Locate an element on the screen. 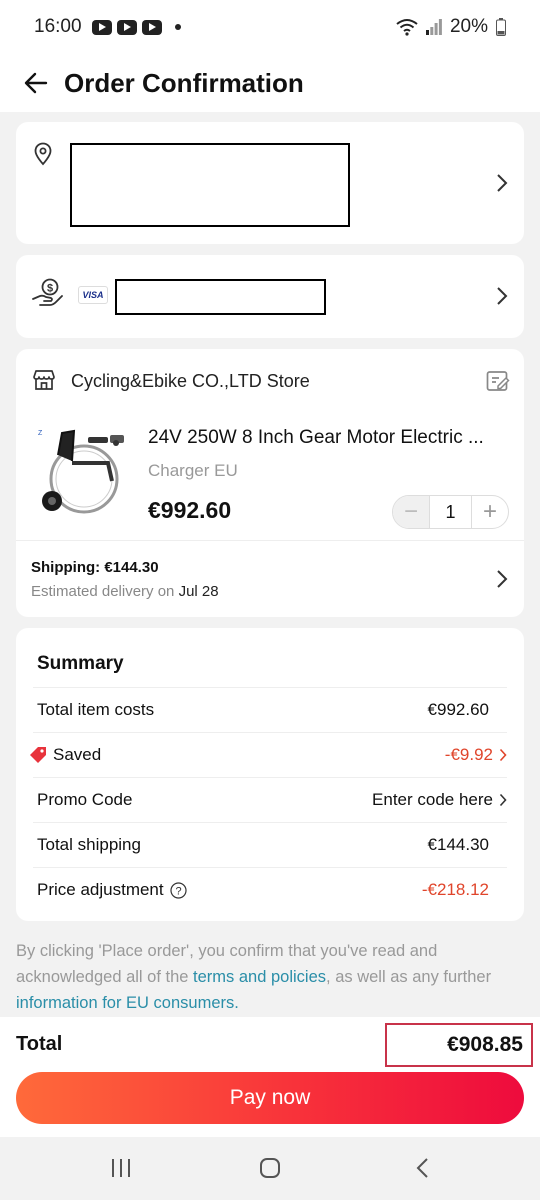 The height and width of the screenshot is (1200, 540). pay-now-label: Pay now is located at coordinates (270, 1097).